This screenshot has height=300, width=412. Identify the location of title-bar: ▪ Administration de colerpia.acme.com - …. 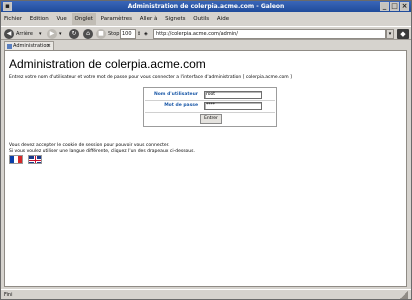
(206, 6).